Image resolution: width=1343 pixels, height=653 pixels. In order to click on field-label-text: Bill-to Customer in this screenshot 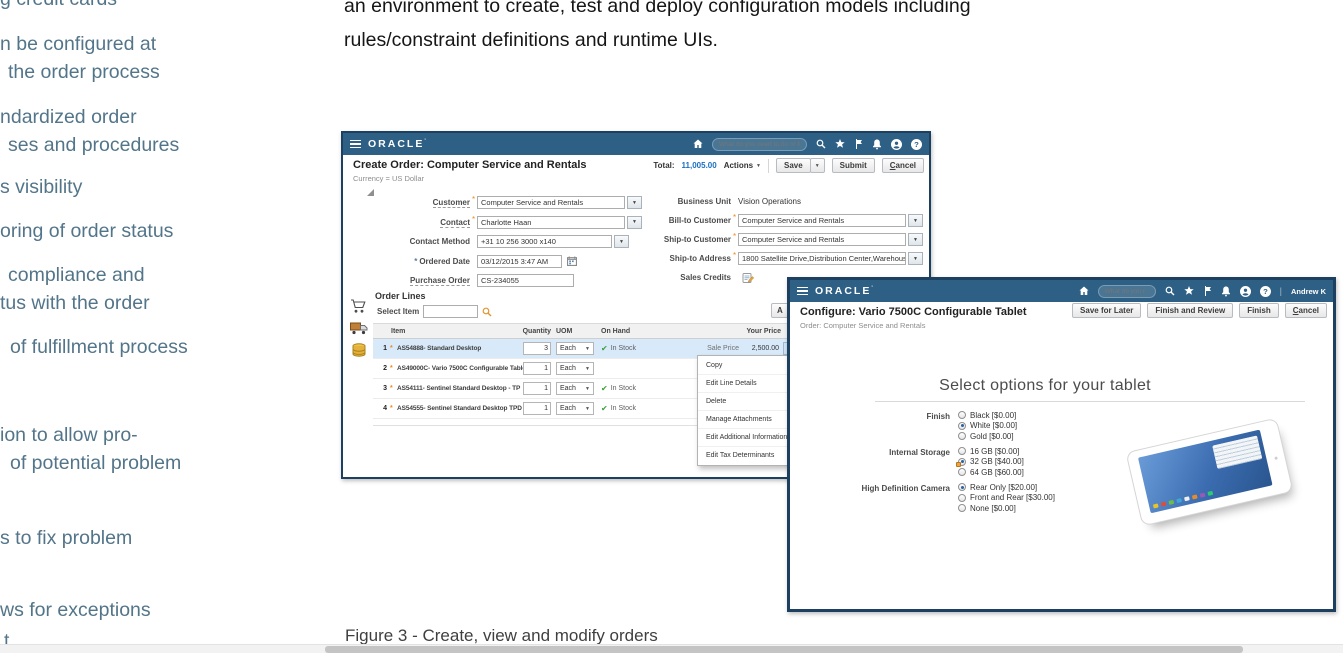, I will do `click(699, 220)`.